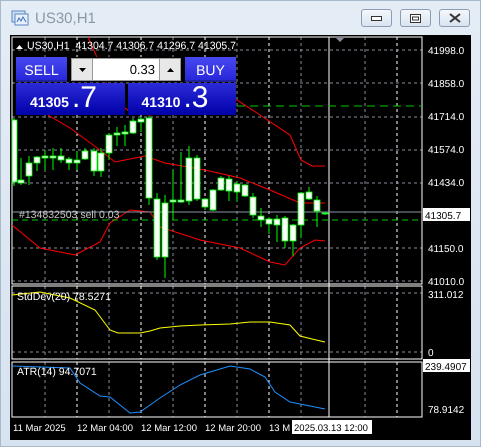 The image size is (481, 447). I want to click on crosshair-time-tag: 2025.03.13 12:00, so click(332, 427).